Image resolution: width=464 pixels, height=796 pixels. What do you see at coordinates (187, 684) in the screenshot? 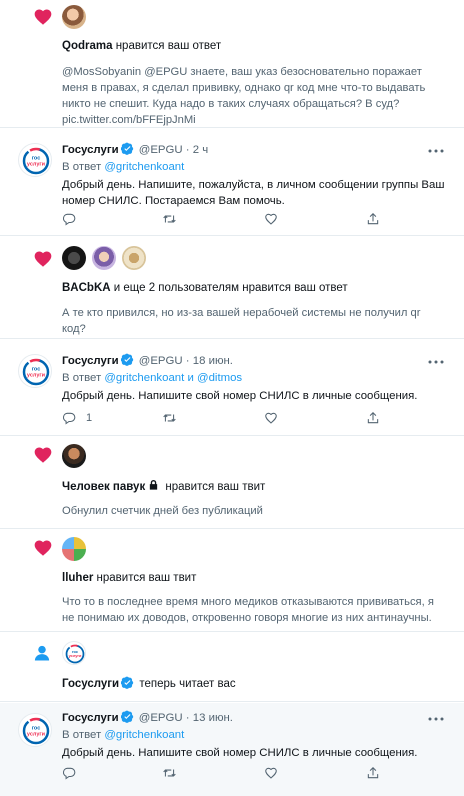
I see `notification-action: теперь читает вас` at bounding box center [187, 684].